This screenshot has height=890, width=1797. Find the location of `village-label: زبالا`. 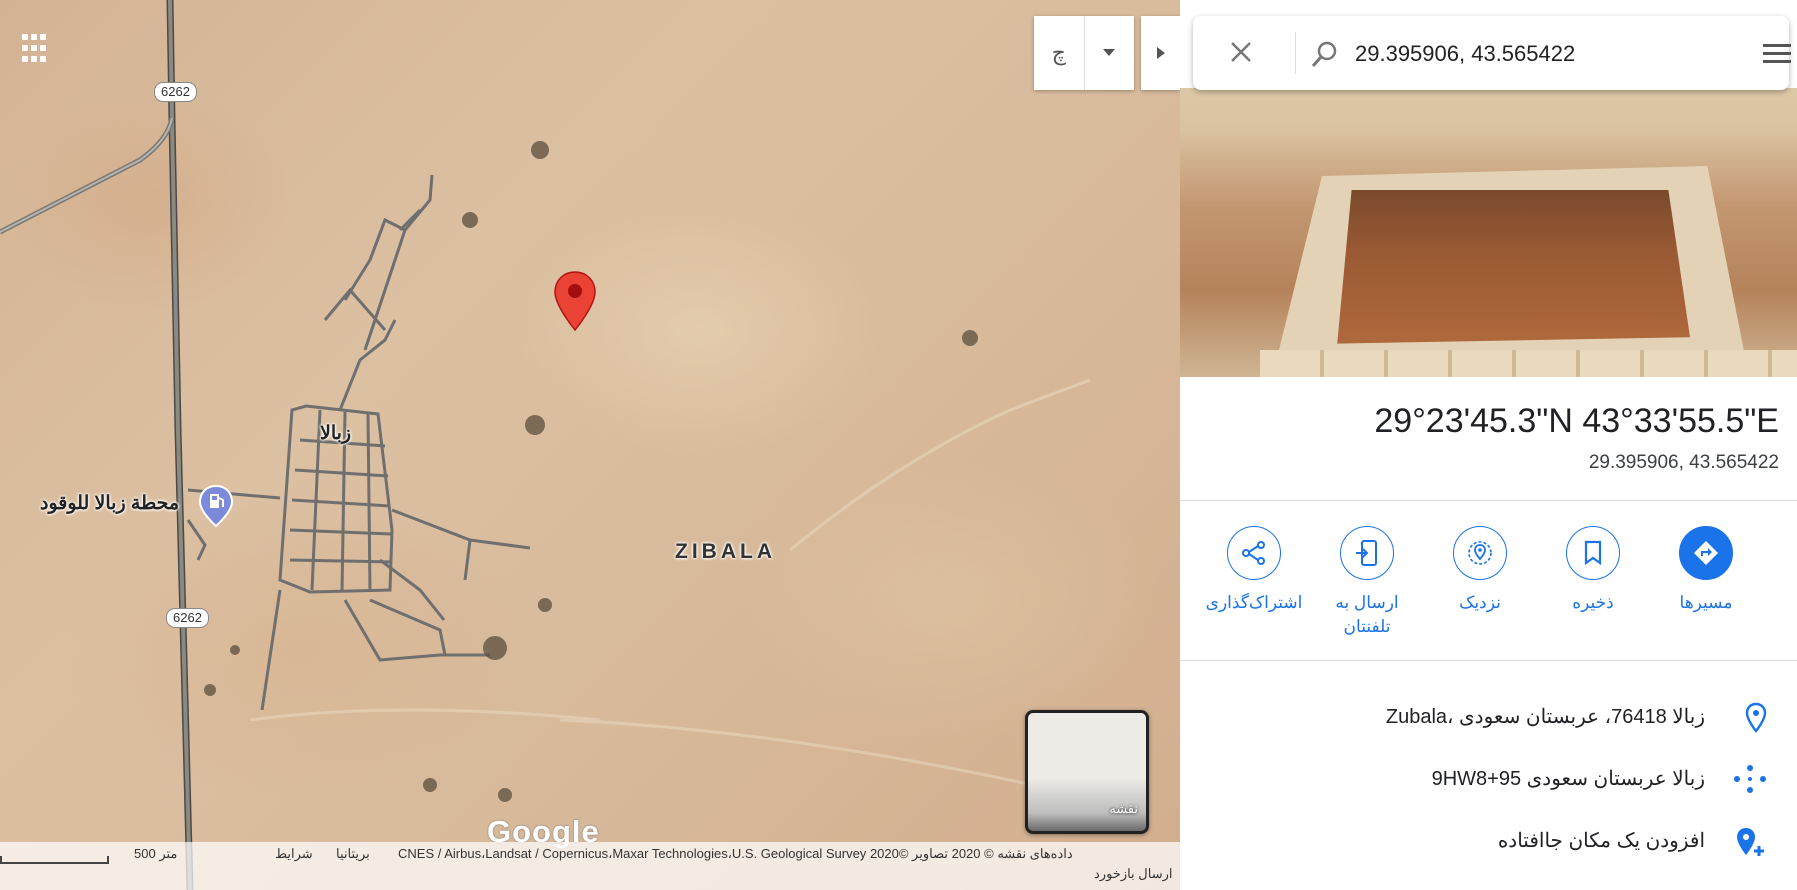

village-label: زبالا is located at coordinates (335, 433).